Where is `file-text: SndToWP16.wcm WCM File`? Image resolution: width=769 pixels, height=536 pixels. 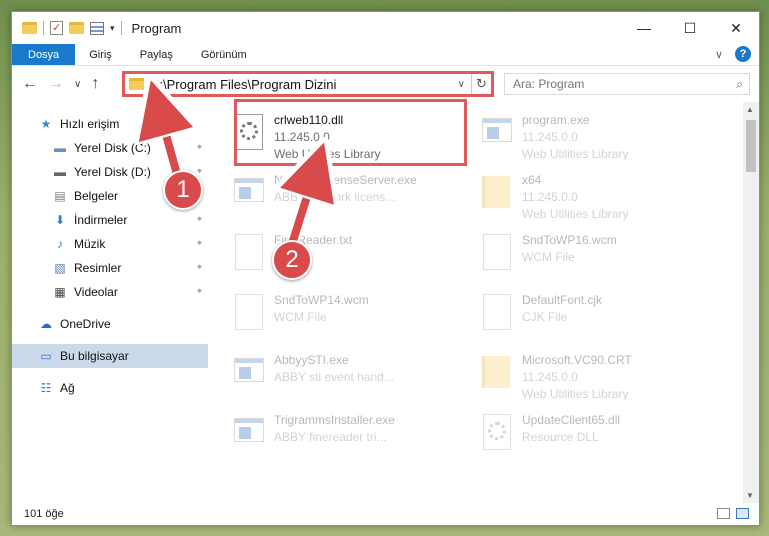 file-text: SndToWP16.wcm WCM File is located at coordinates (569, 247).